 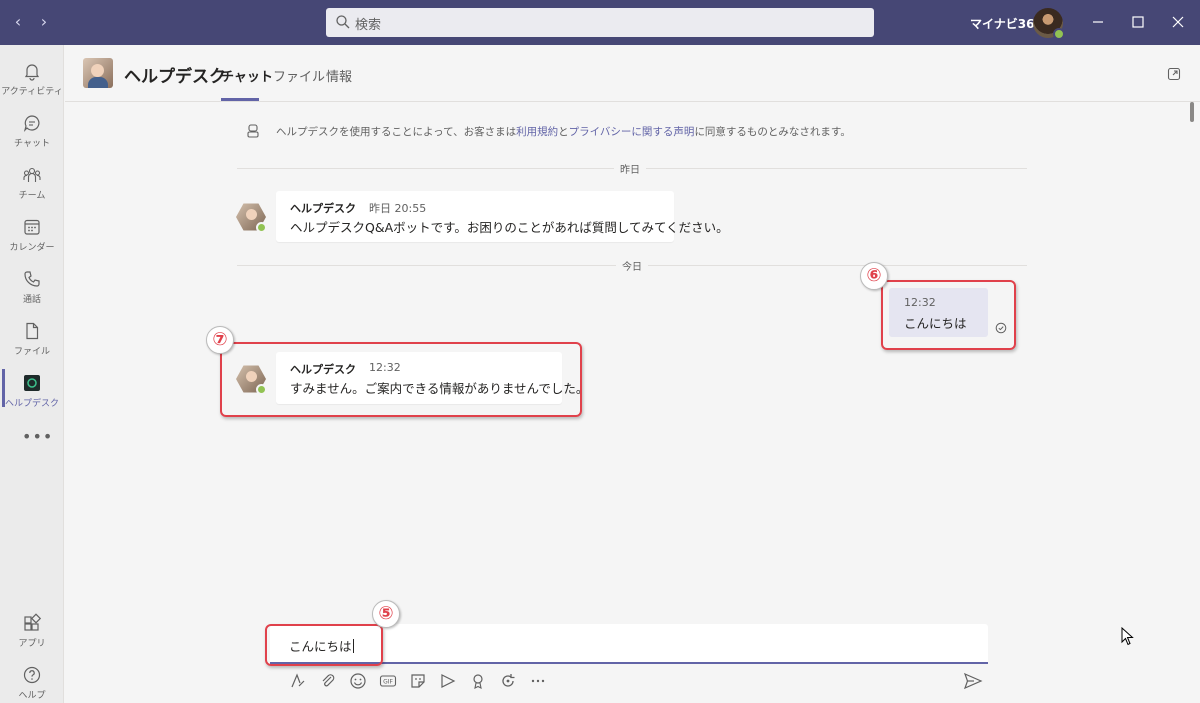 What do you see at coordinates (33, 622) in the screenshot?
I see `apps-icon` at bounding box center [33, 622].